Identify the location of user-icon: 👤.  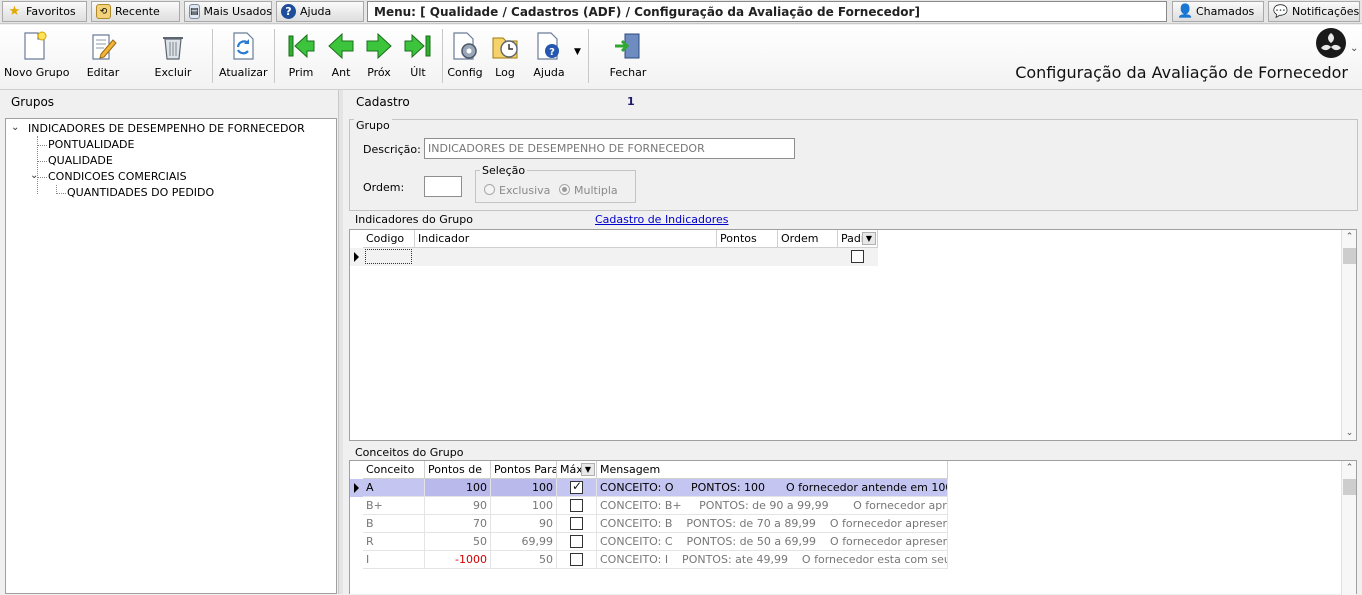
(1185, 11).